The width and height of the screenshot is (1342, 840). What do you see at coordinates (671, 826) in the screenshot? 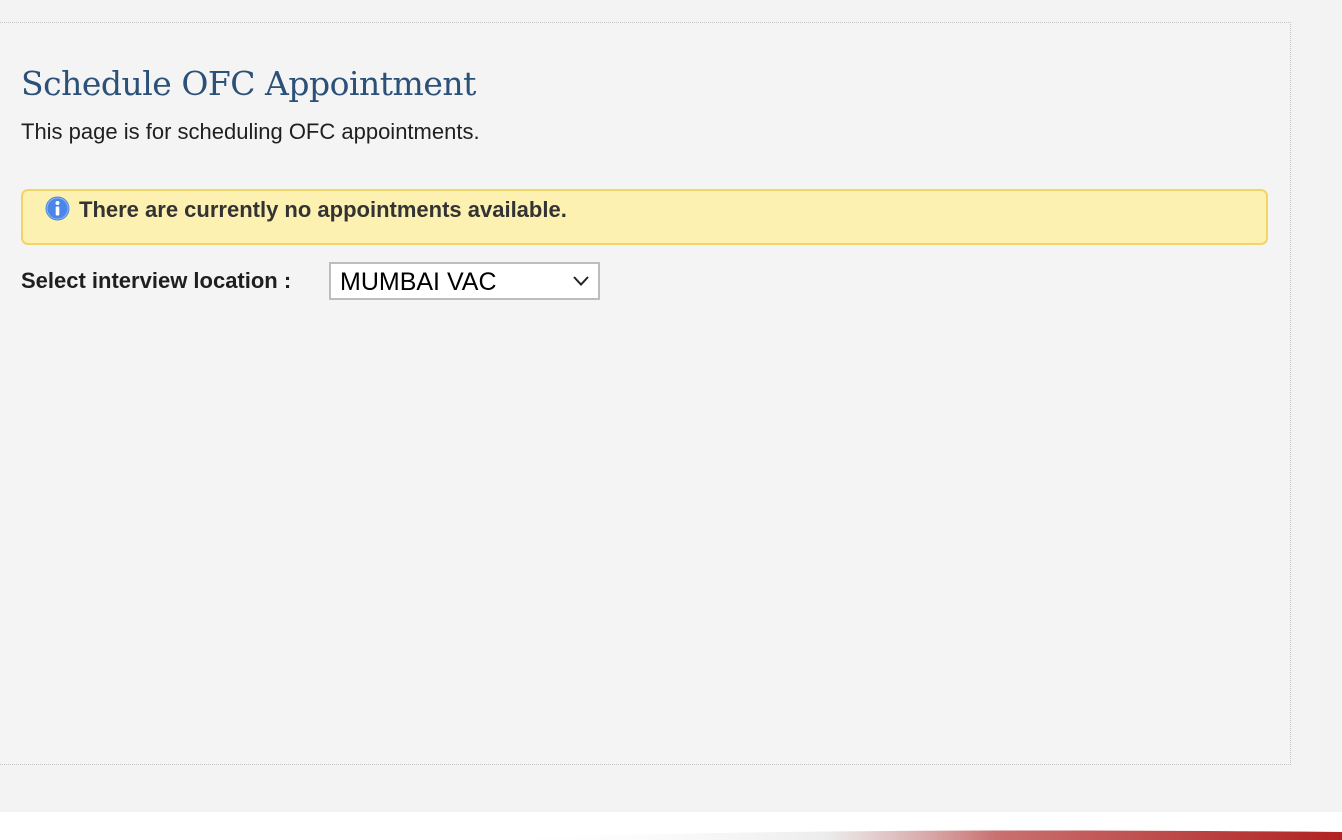
I see `footer-strip` at bounding box center [671, 826].